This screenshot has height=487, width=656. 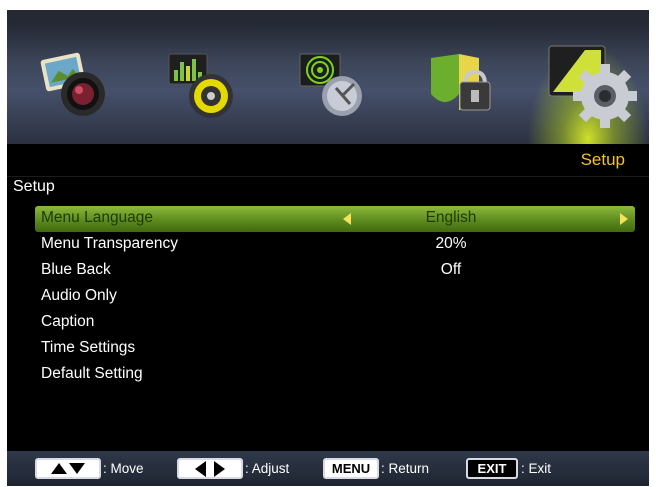 I want to click on menu-item-label: Default Setting, so click(x=92, y=373).